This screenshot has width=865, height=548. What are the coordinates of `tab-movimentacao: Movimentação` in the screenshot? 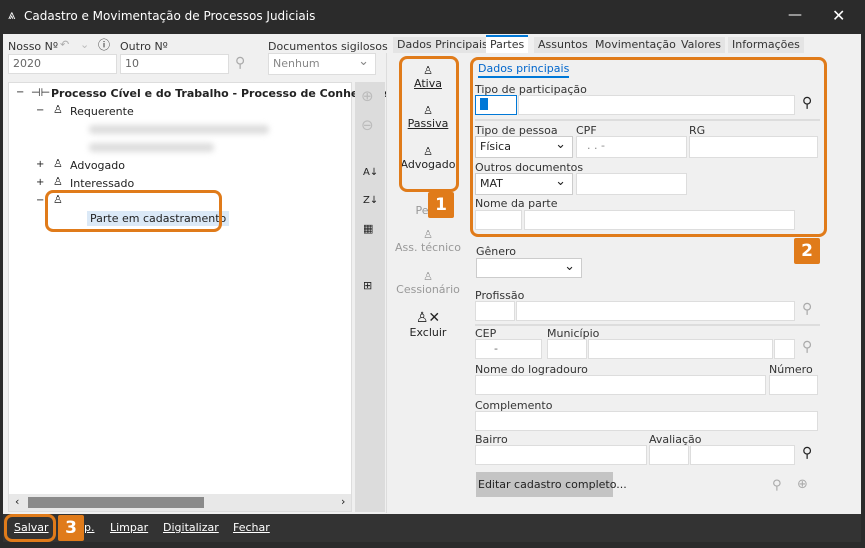 It's located at (635, 45).